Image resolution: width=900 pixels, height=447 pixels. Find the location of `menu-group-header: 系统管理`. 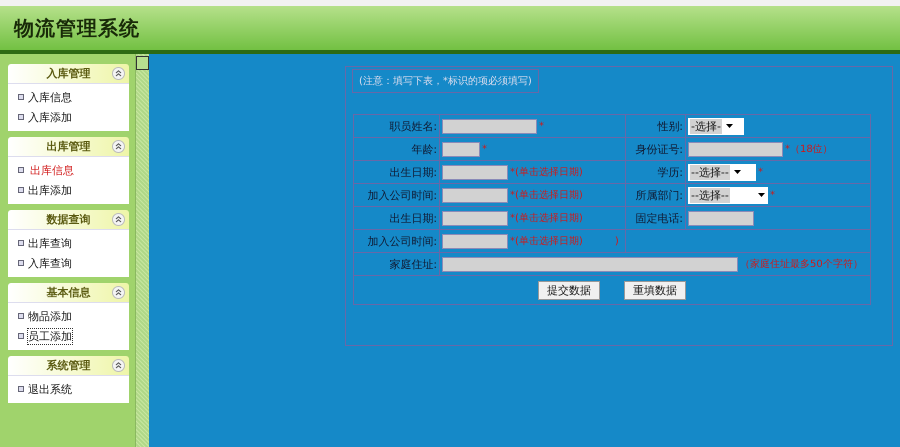

menu-group-header: 系统管理 is located at coordinates (68, 365).